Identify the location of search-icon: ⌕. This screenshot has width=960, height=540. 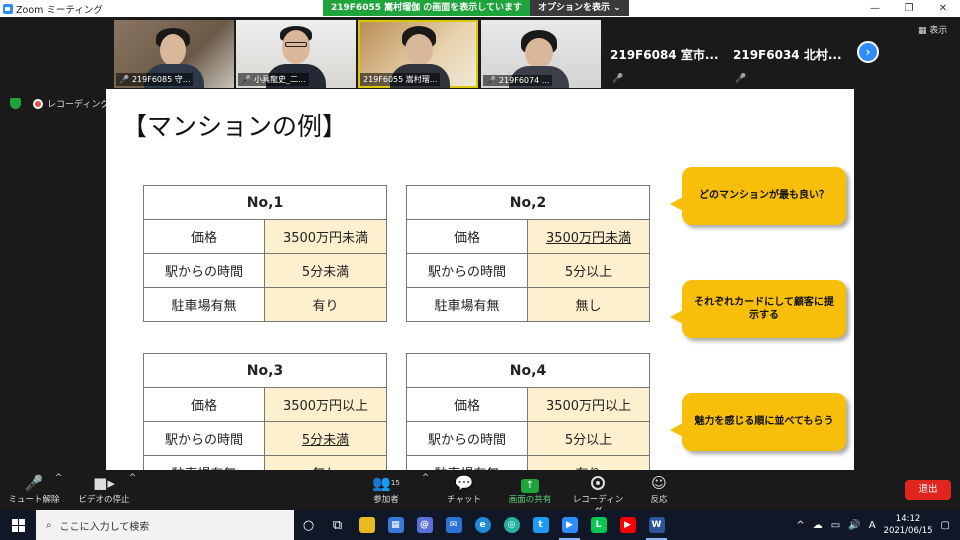
(49, 525).